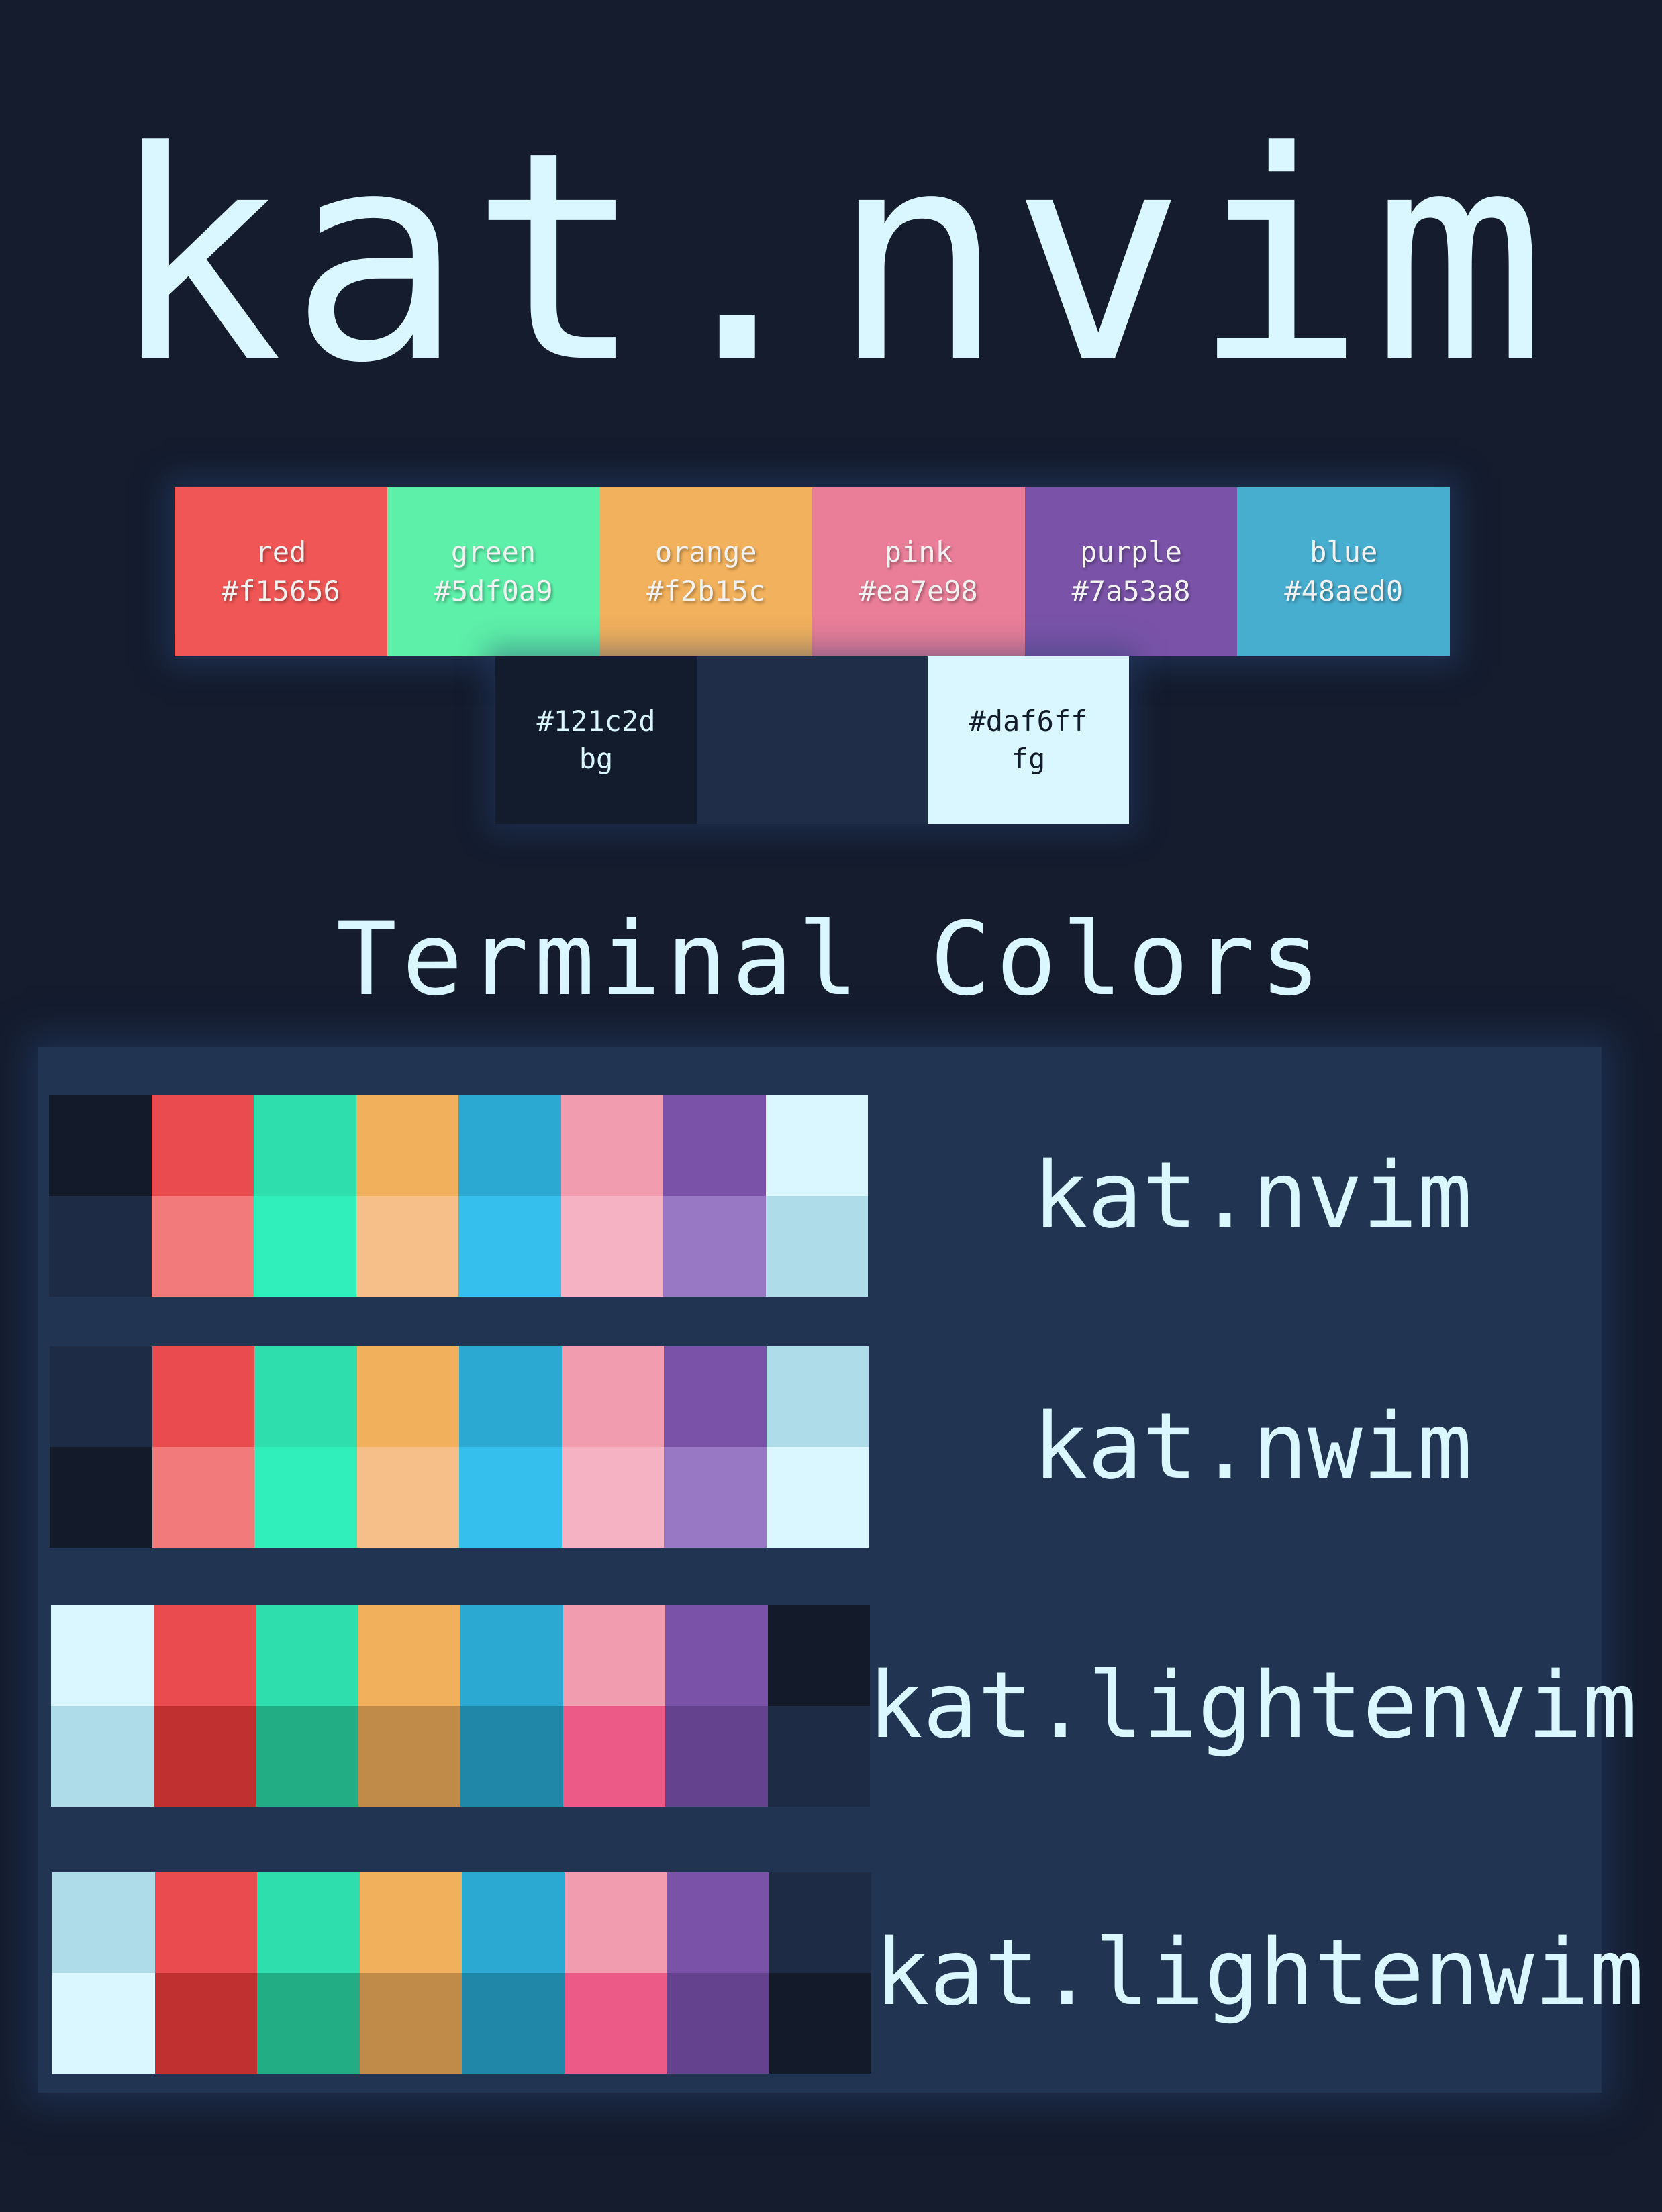 The width and height of the screenshot is (1662, 2212). I want to click on palette-swatch-blue: blue #48aed0, so click(1344, 571).